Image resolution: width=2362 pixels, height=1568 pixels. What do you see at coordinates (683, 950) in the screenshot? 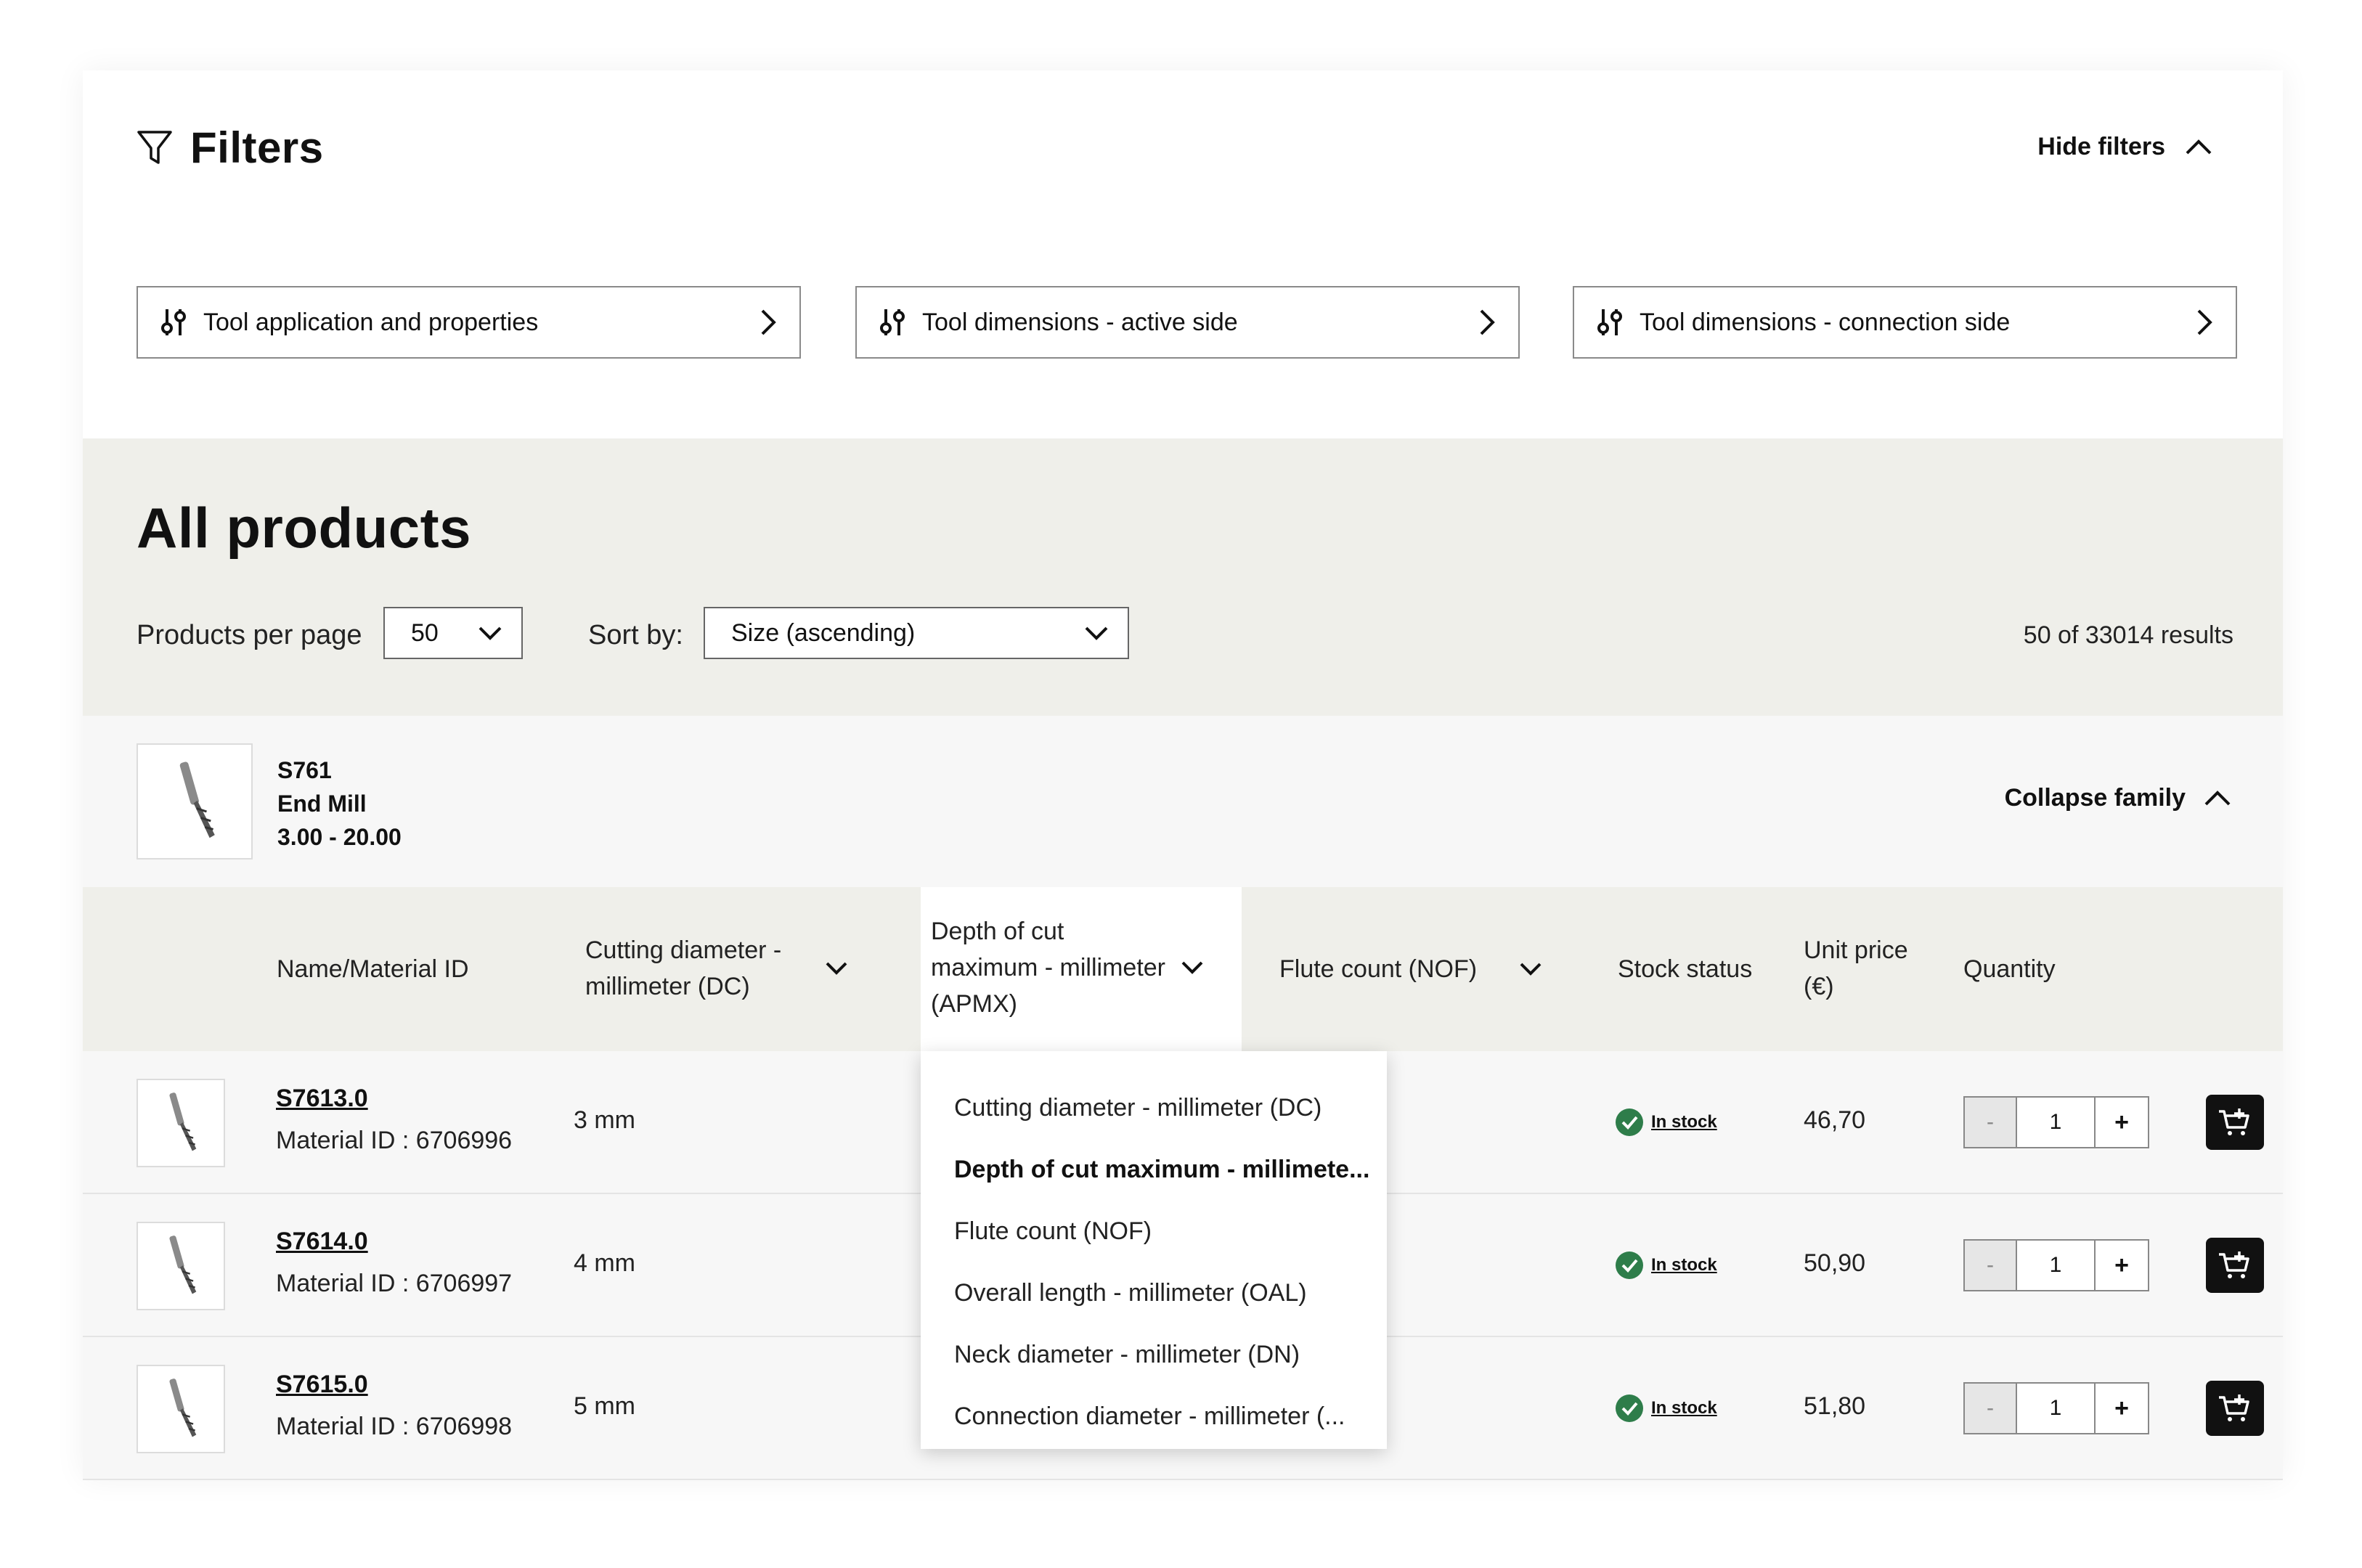
I see `column-header-label: Cutting diameter -` at bounding box center [683, 950].